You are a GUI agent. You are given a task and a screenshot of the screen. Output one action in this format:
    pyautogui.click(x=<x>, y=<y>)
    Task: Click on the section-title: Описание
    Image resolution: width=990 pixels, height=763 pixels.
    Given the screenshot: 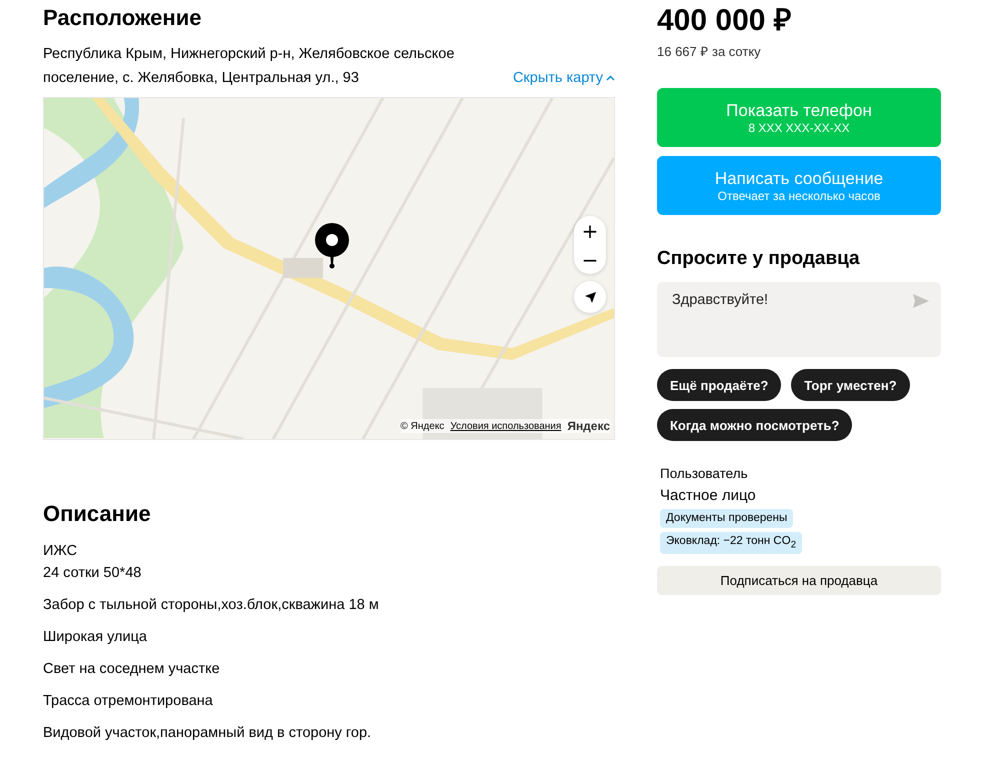 What is the action you would take?
    pyautogui.click(x=97, y=514)
    